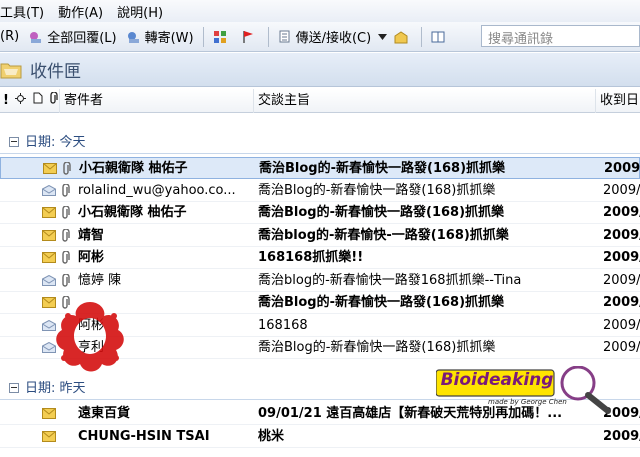 The image size is (640, 457). What do you see at coordinates (320, 70) in the screenshot?
I see `folder-header: 收件匣` at bounding box center [320, 70].